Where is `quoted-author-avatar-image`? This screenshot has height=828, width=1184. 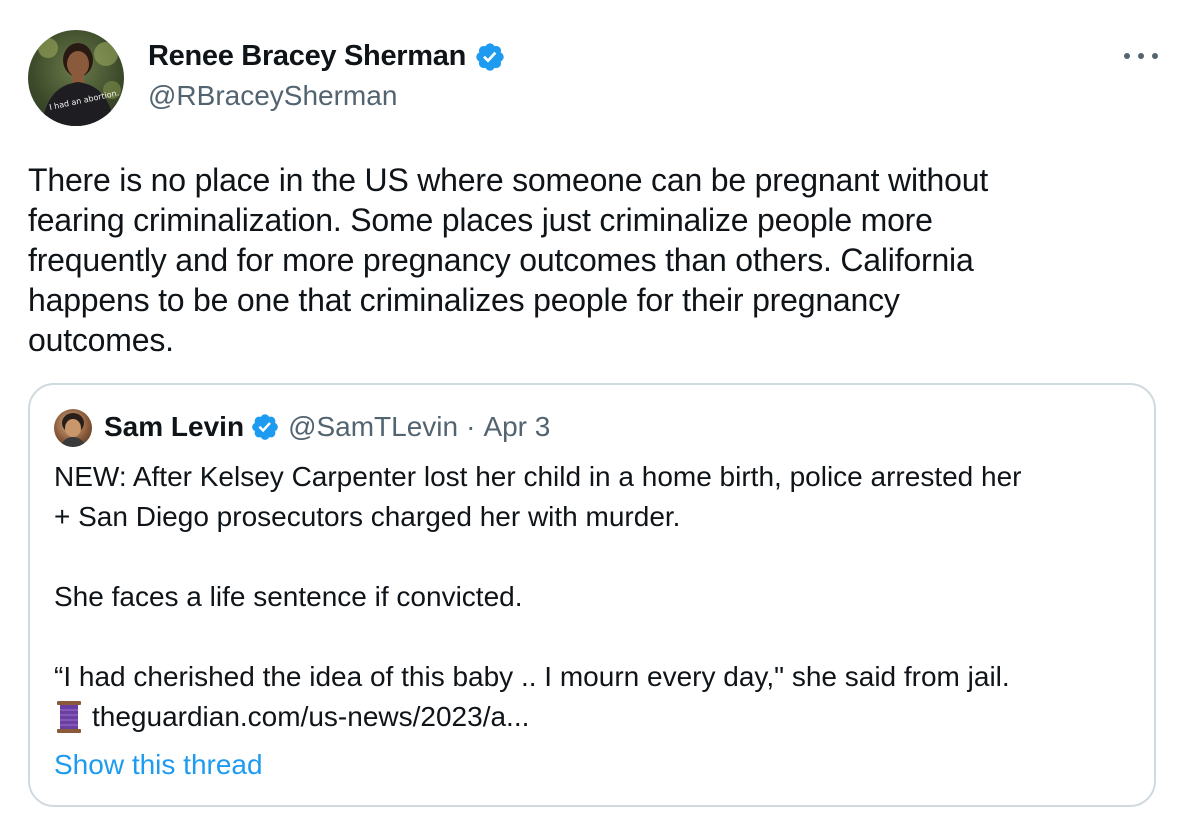
quoted-author-avatar-image is located at coordinates (73, 430).